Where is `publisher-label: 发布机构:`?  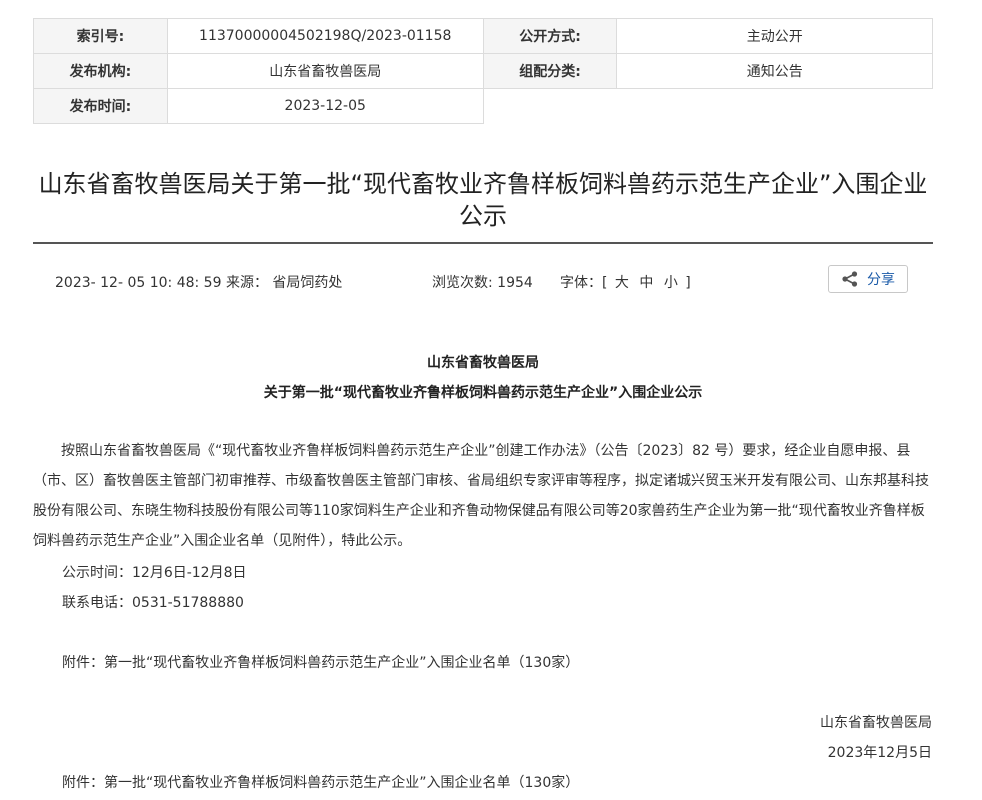
publisher-label: 发布机构: is located at coordinates (100, 71).